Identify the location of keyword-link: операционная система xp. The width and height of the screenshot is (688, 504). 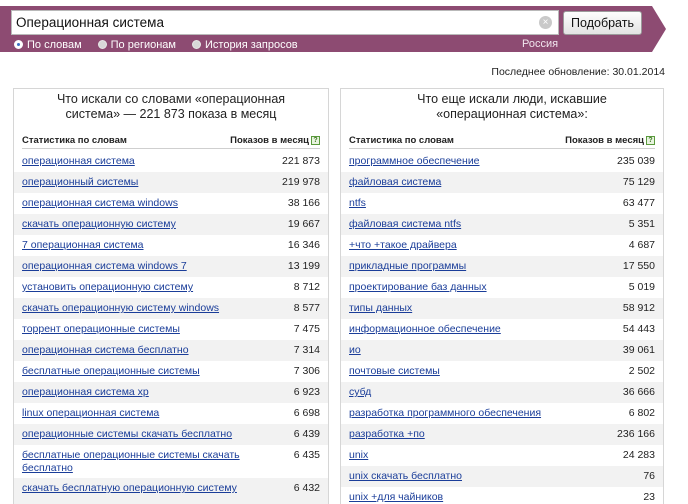
(85, 392).